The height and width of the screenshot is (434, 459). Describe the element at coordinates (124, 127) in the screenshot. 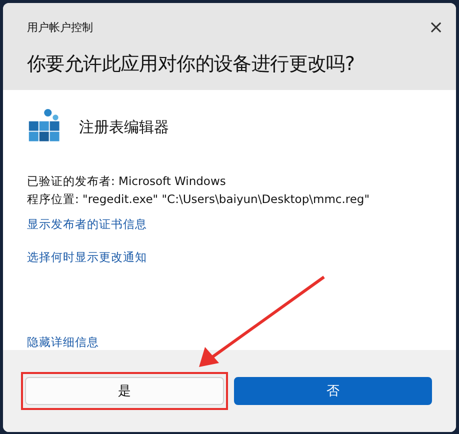

I see `app-name: 注册表编辑器` at that location.